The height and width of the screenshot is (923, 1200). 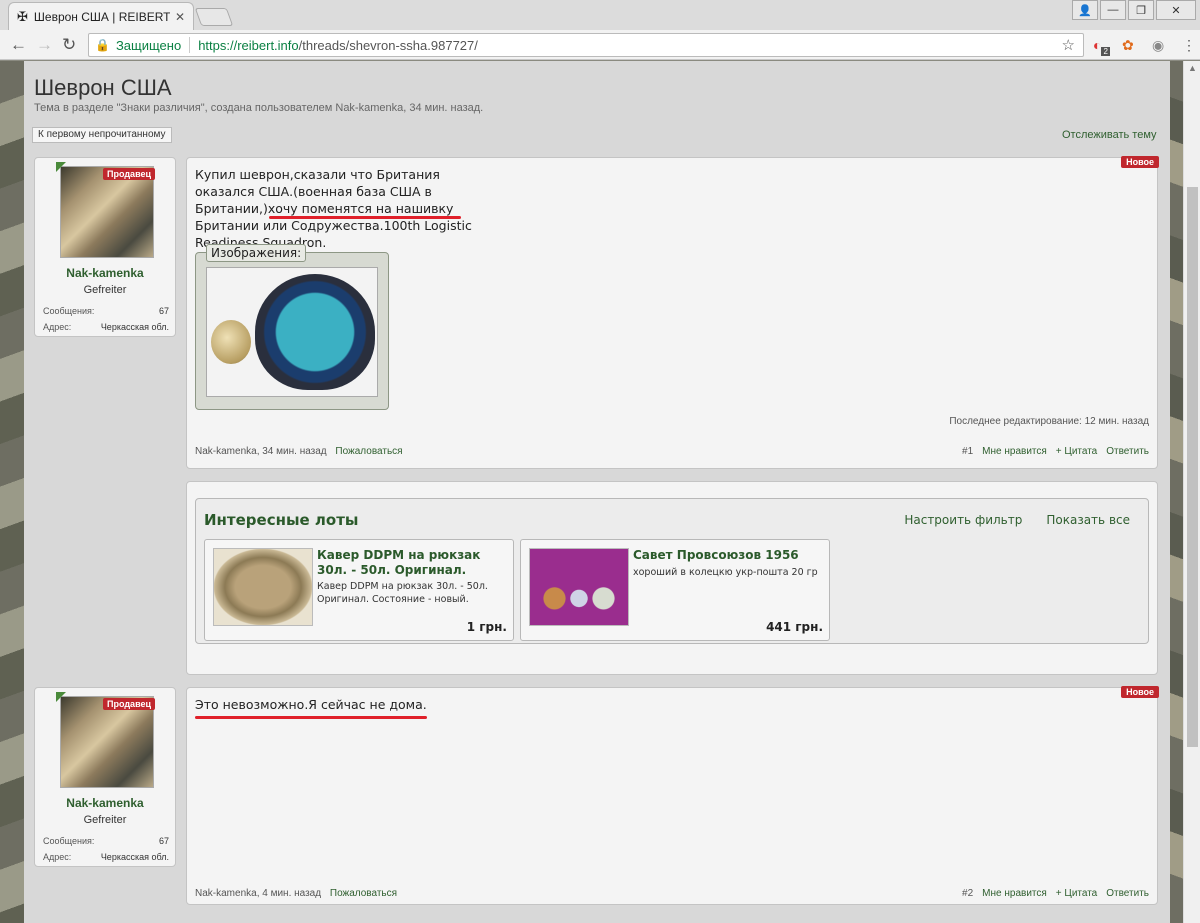 I want to click on menu-icon: ⋮, so click(x=1189, y=45).